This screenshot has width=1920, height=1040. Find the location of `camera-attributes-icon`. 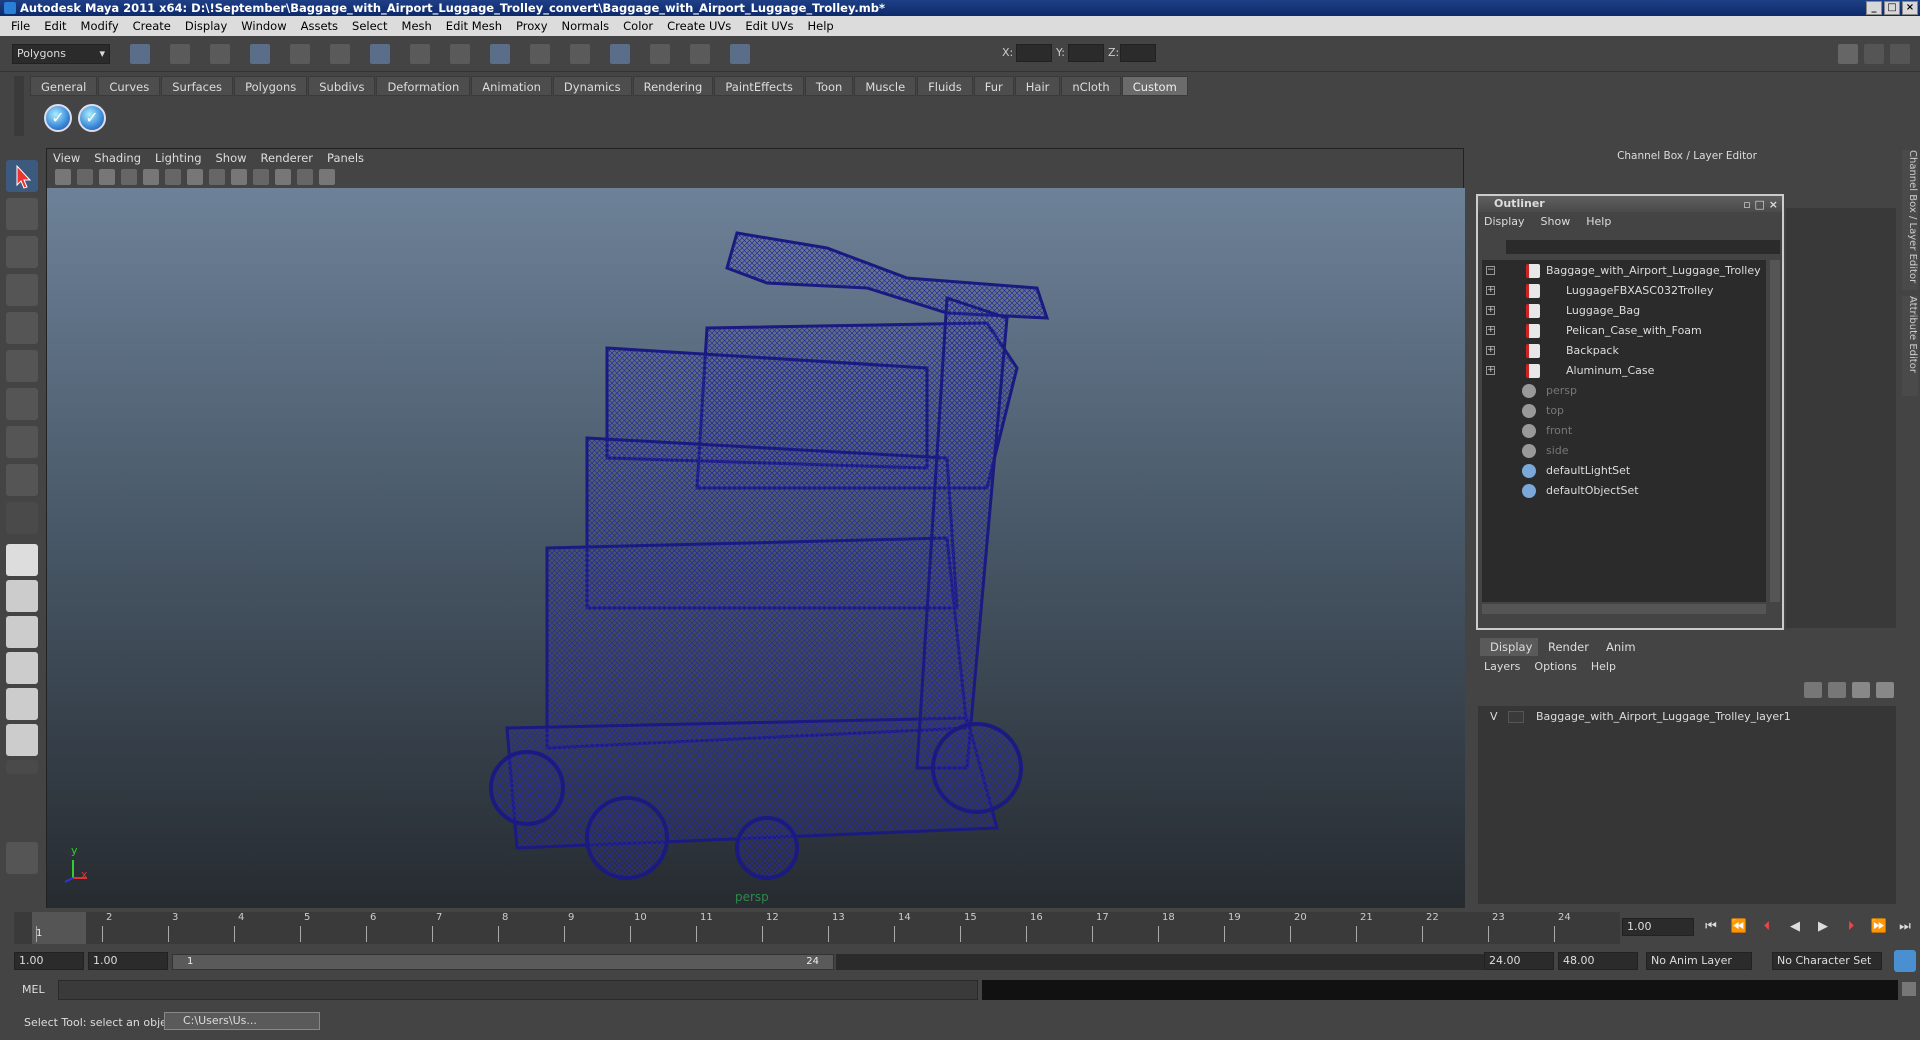

camera-attributes-icon is located at coordinates (85, 177).